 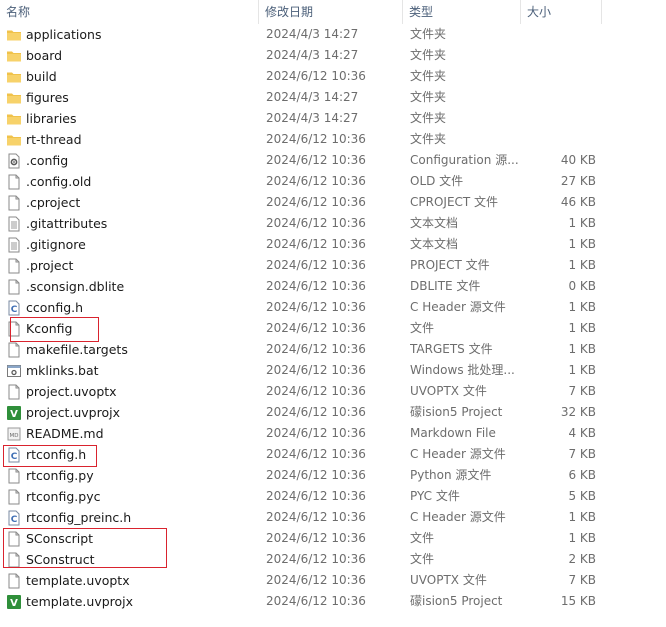 What do you see at coordinates (434, 223) in the screenshot?
I see `file-type: 文本文档` at bounding box center [434, 223].